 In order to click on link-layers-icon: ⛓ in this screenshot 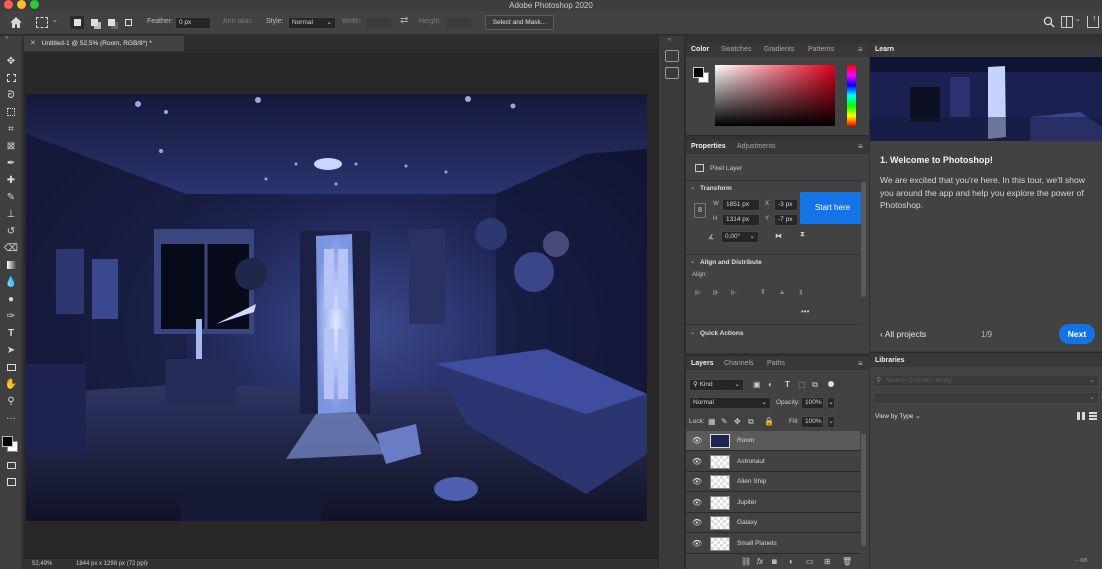, I will do `click(746, 561)`.